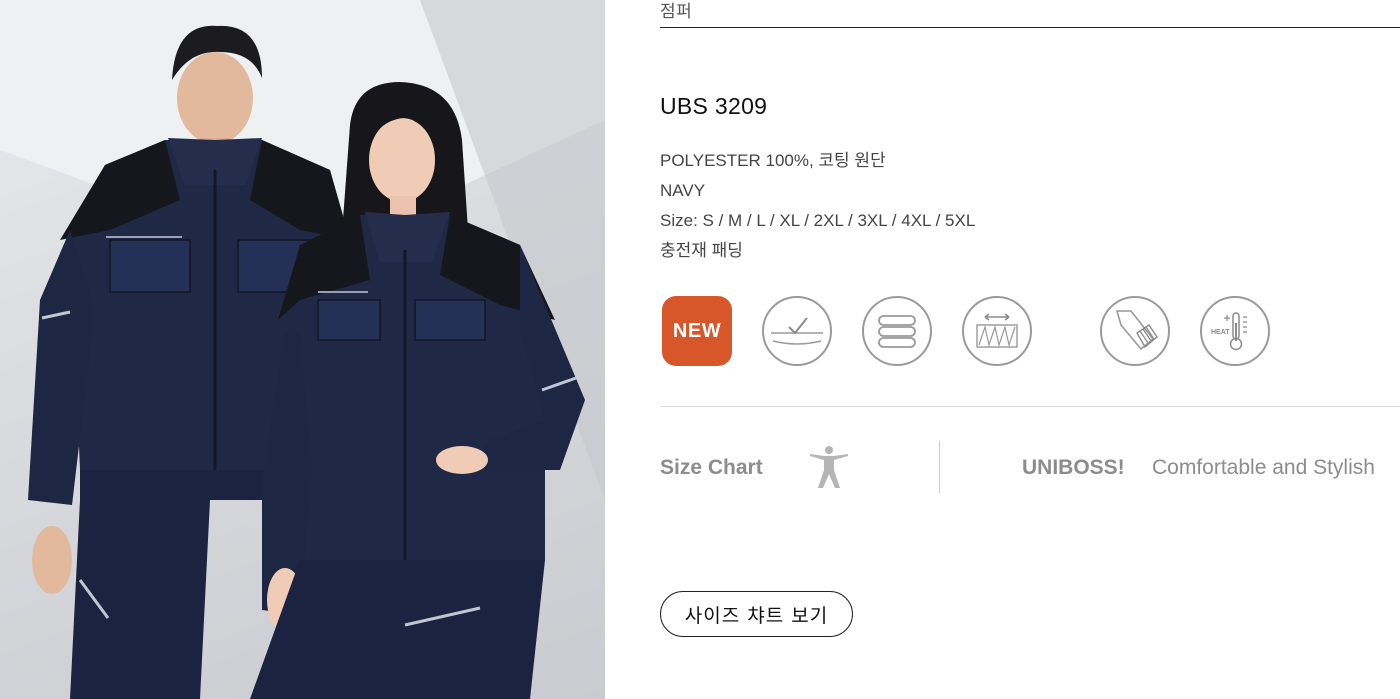  I want to click on spec-material: POLYESTER 100%, 코팅 원단, so click(773, 160).